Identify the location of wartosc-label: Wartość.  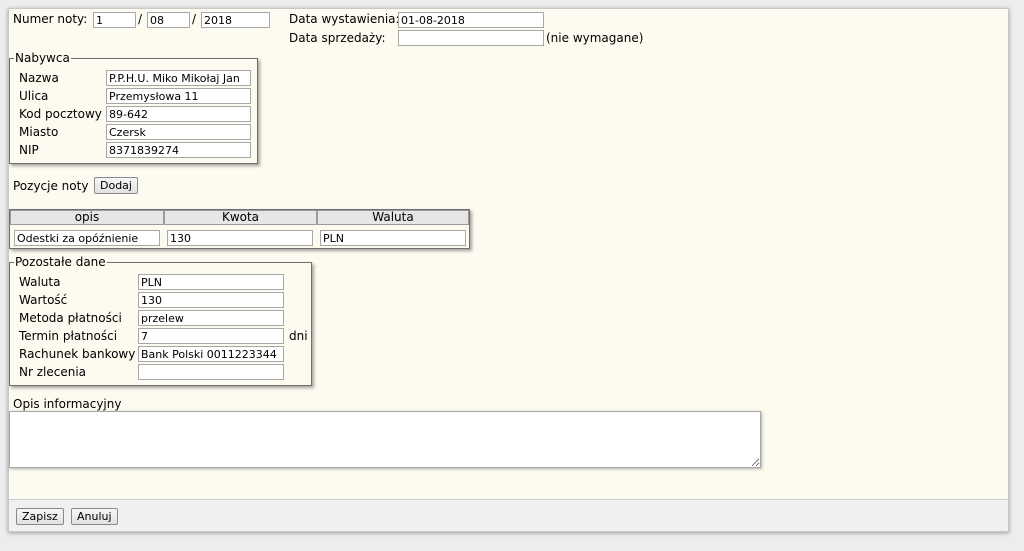
(43, 300).